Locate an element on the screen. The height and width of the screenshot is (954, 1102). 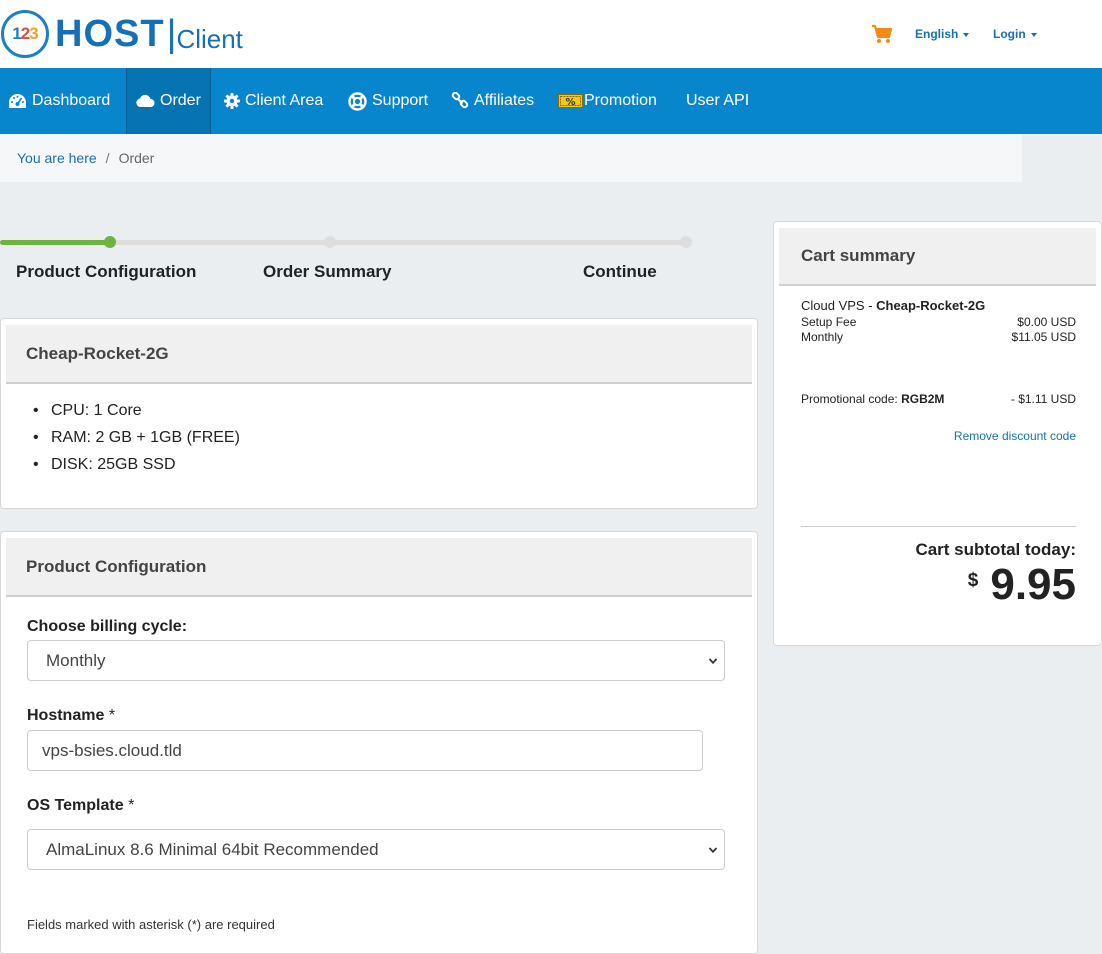
cart-subtotal-label: Cart subtotal today: is located at coordinates (995, 549).